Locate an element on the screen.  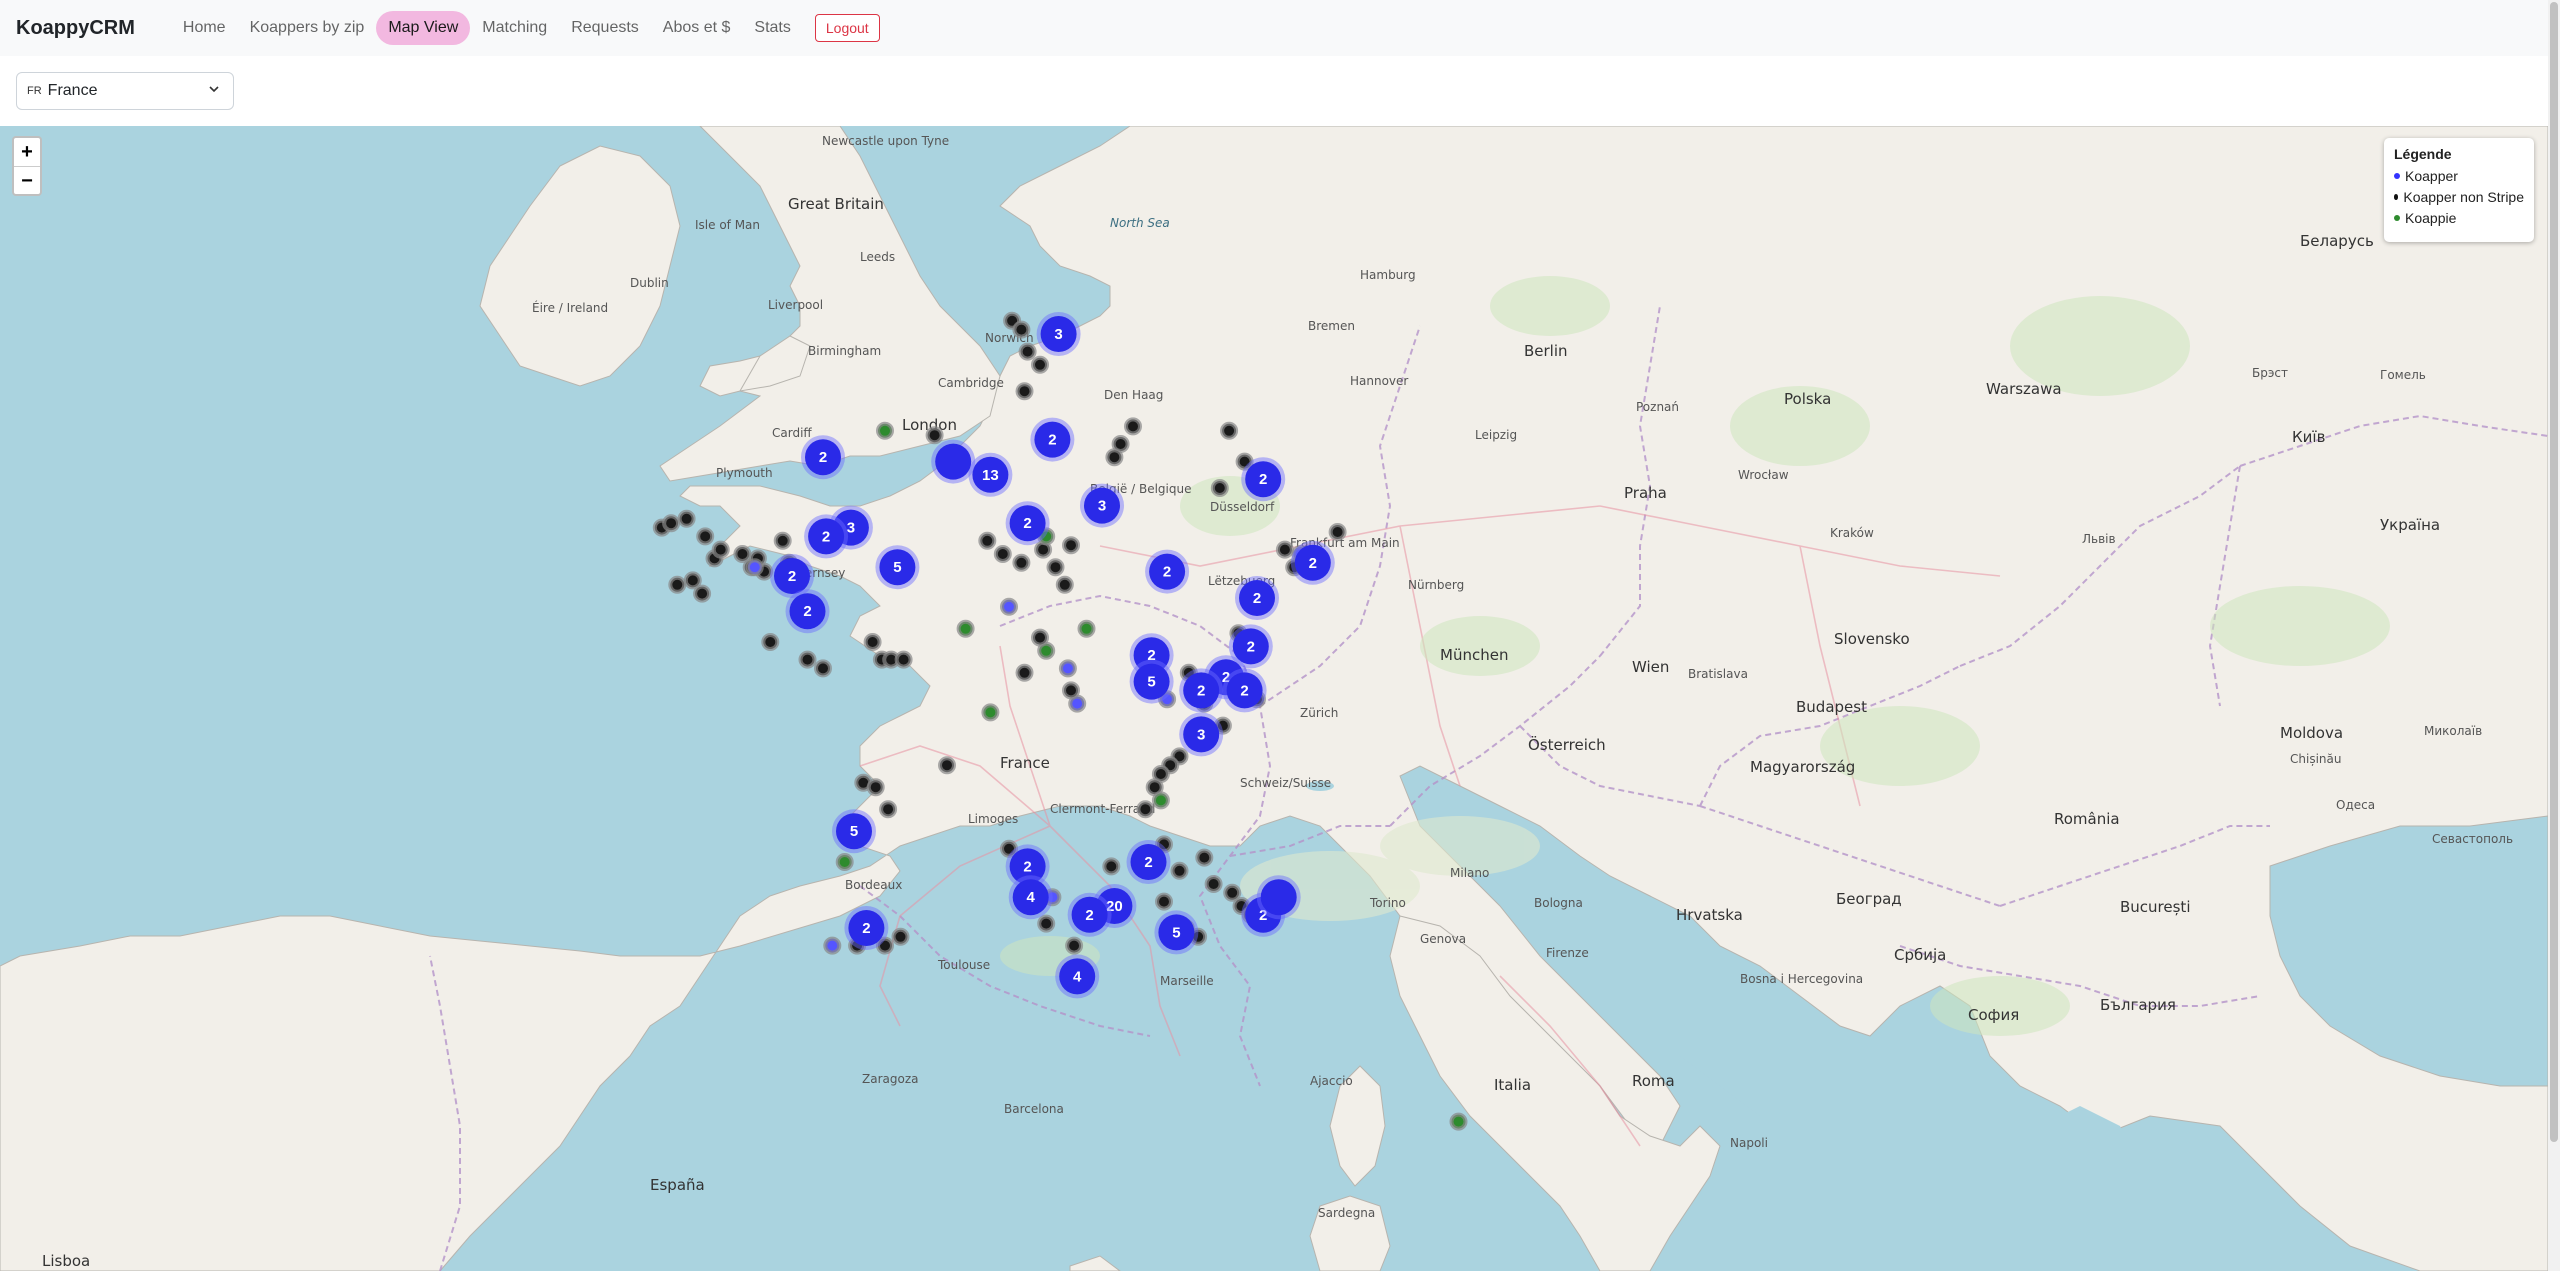
cluster-count: 2 is located at coordinates (1263, 479).